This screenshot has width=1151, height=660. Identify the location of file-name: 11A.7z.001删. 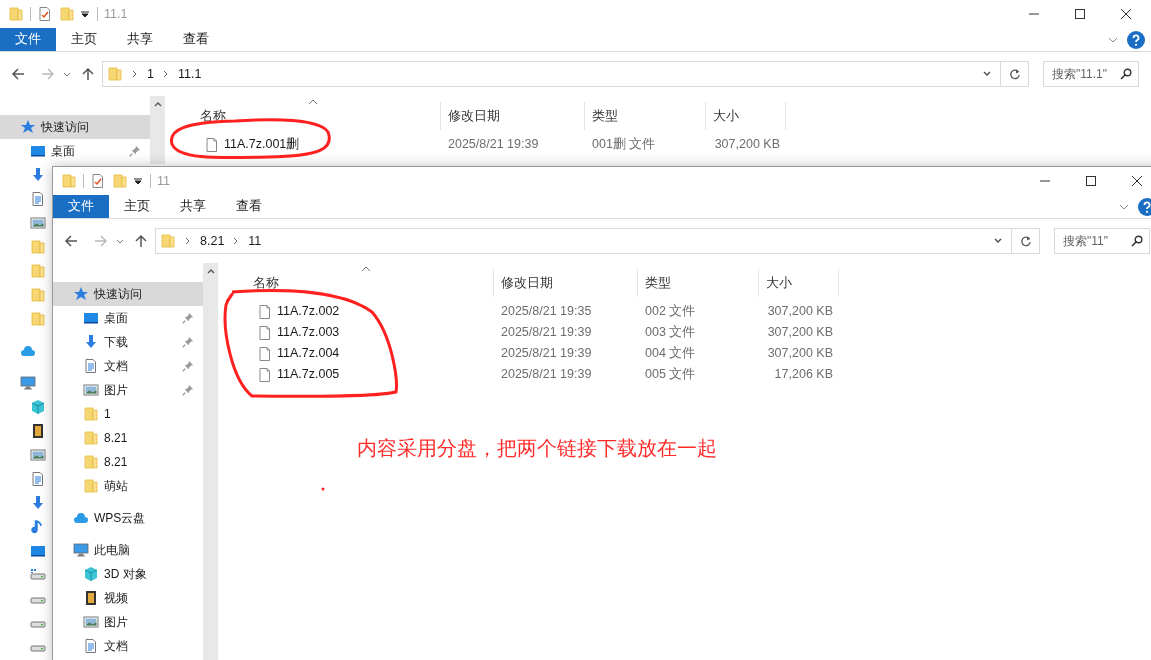
(310, 144).